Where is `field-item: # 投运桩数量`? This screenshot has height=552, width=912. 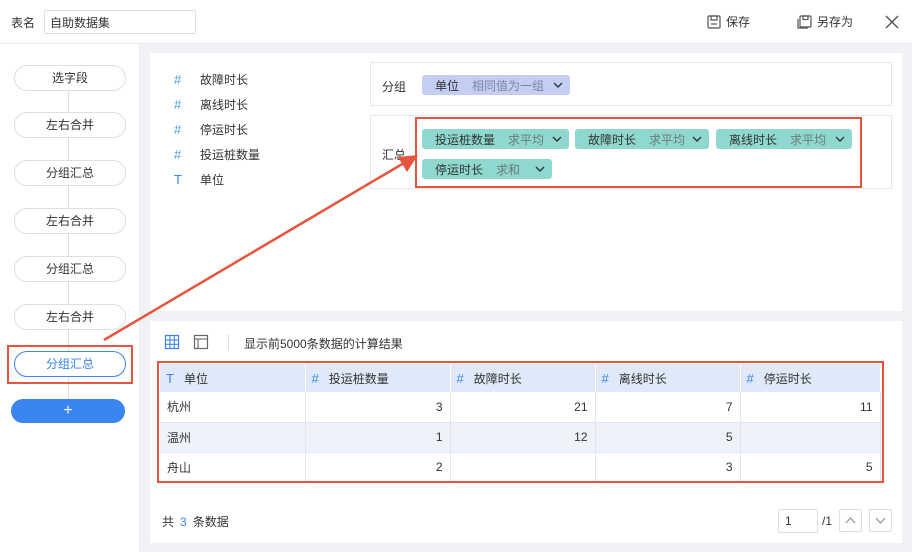
field-item: # 投运桩数量 is located at coordinates (216, 154).